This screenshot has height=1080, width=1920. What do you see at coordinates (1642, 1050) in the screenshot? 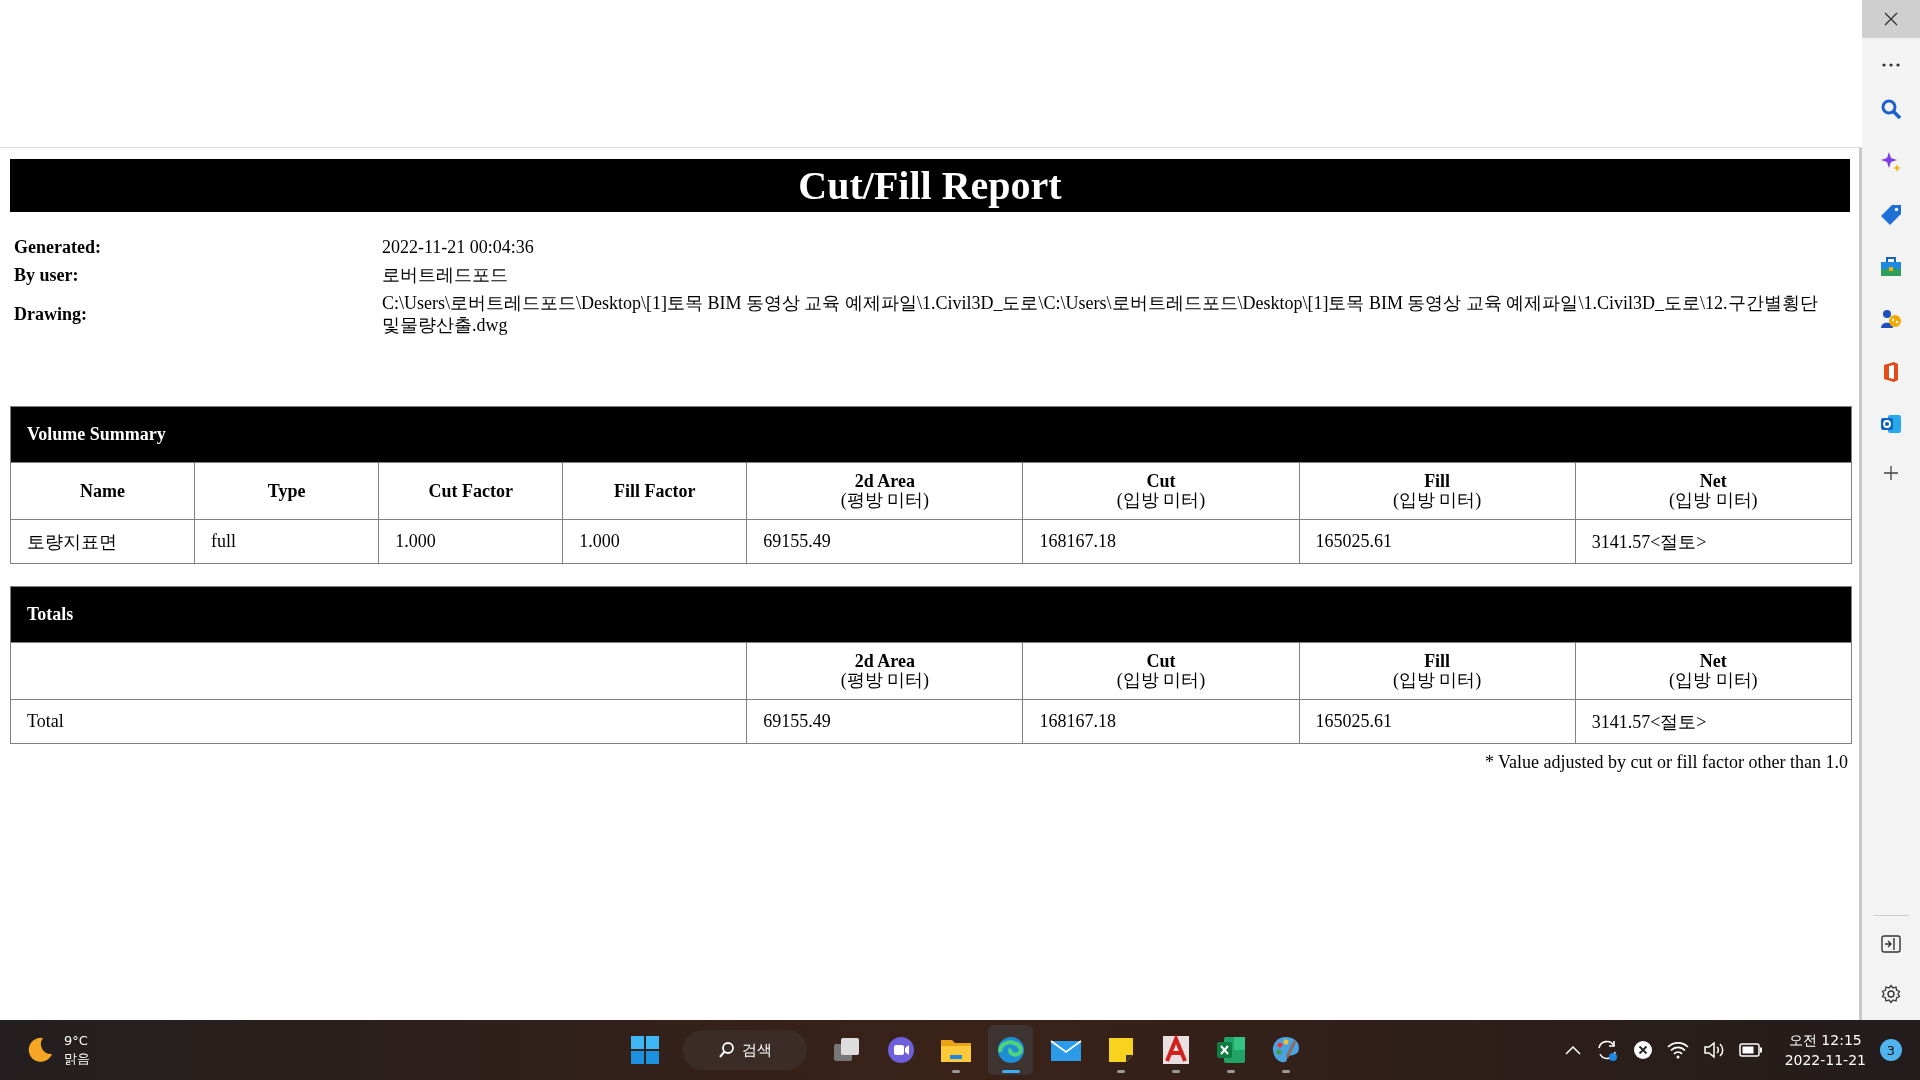
I see `close-circle-icon` at bounding box center [1642, 1050].